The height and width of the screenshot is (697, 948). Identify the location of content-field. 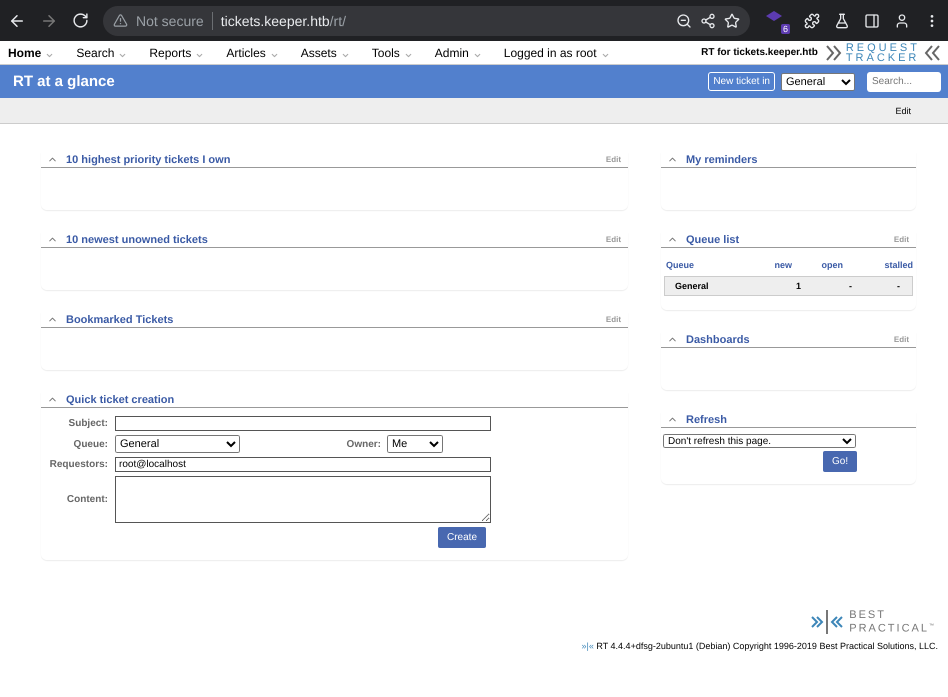
(303, 499).